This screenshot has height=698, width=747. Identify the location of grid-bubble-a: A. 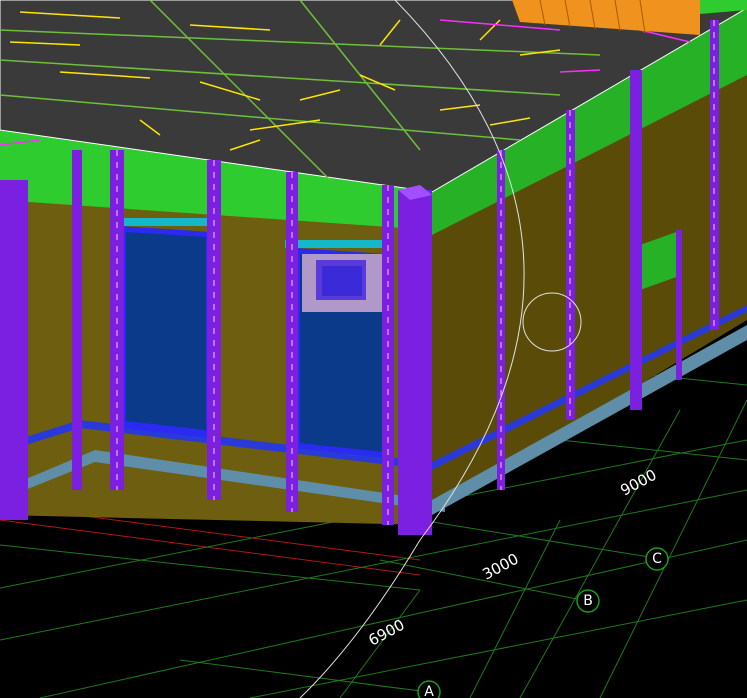
(429, 689).